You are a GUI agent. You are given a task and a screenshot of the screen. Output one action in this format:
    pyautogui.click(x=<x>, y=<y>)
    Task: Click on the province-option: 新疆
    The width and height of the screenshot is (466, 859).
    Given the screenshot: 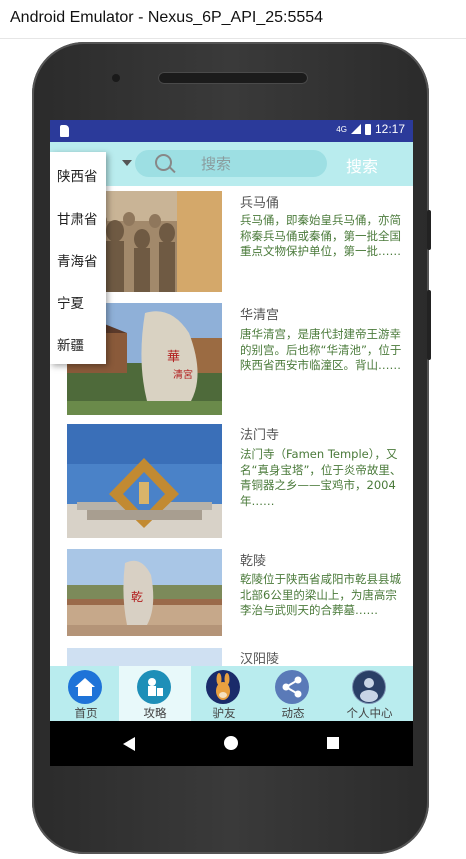 What is the action you would take?
    pyautogui.click(x=70, y=344)
    